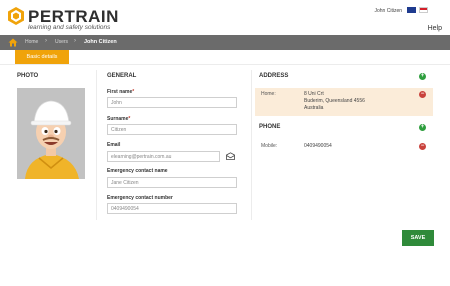  What do you see at coordinates (418, 238) in the screenshot?
I see `save-button: SAVE` at bounding box center [418, 238].